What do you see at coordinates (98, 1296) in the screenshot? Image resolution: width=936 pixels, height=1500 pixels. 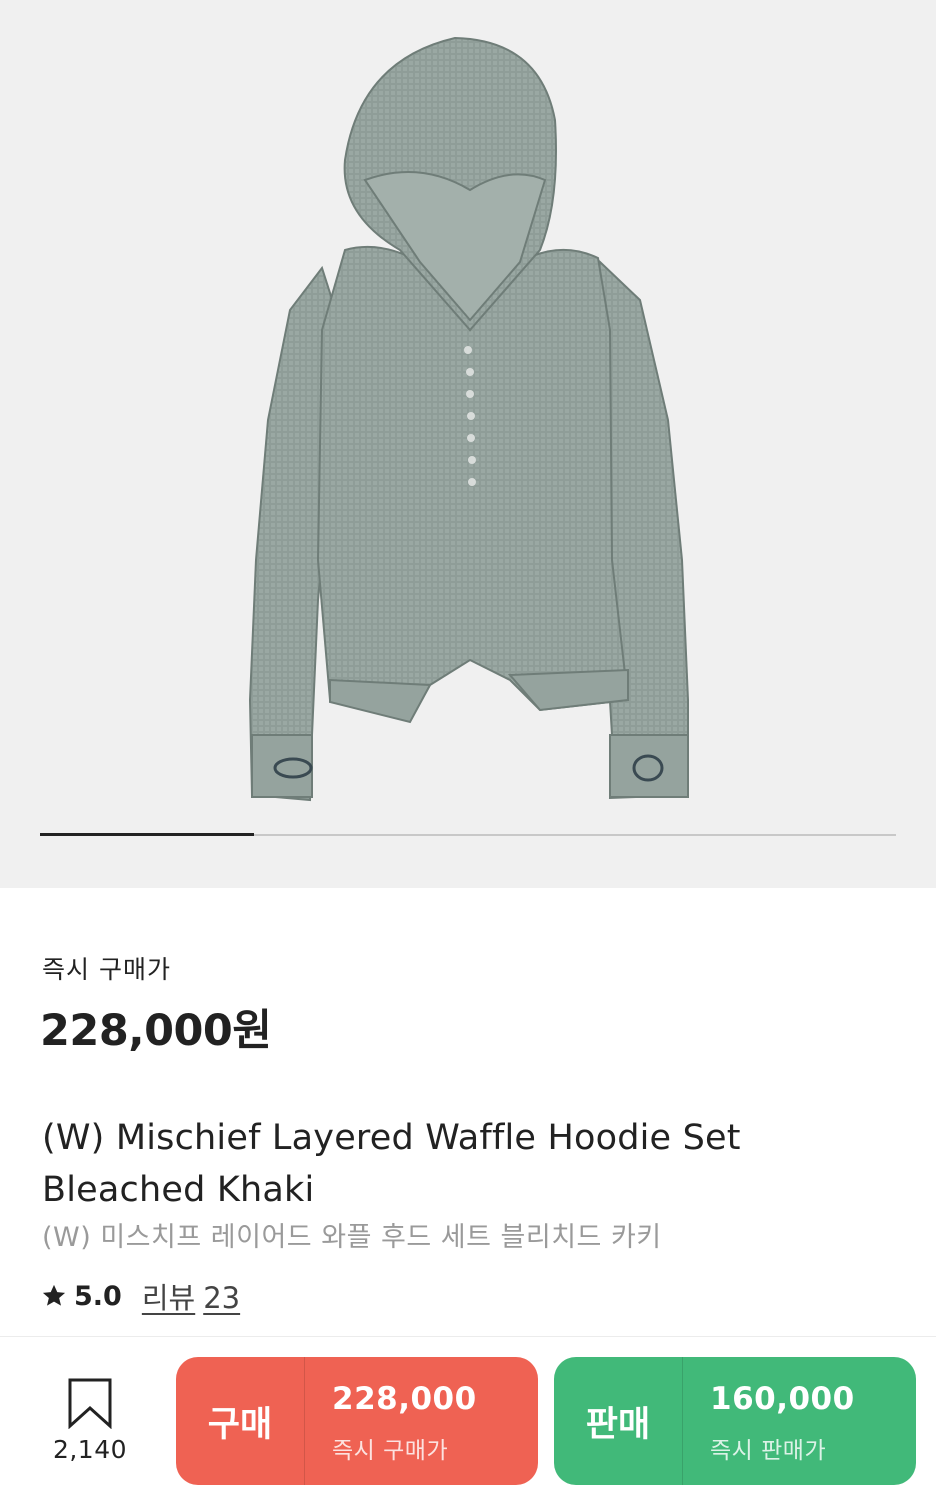 I see `rating-score: 5.0` at bounding box center [98, 1296].